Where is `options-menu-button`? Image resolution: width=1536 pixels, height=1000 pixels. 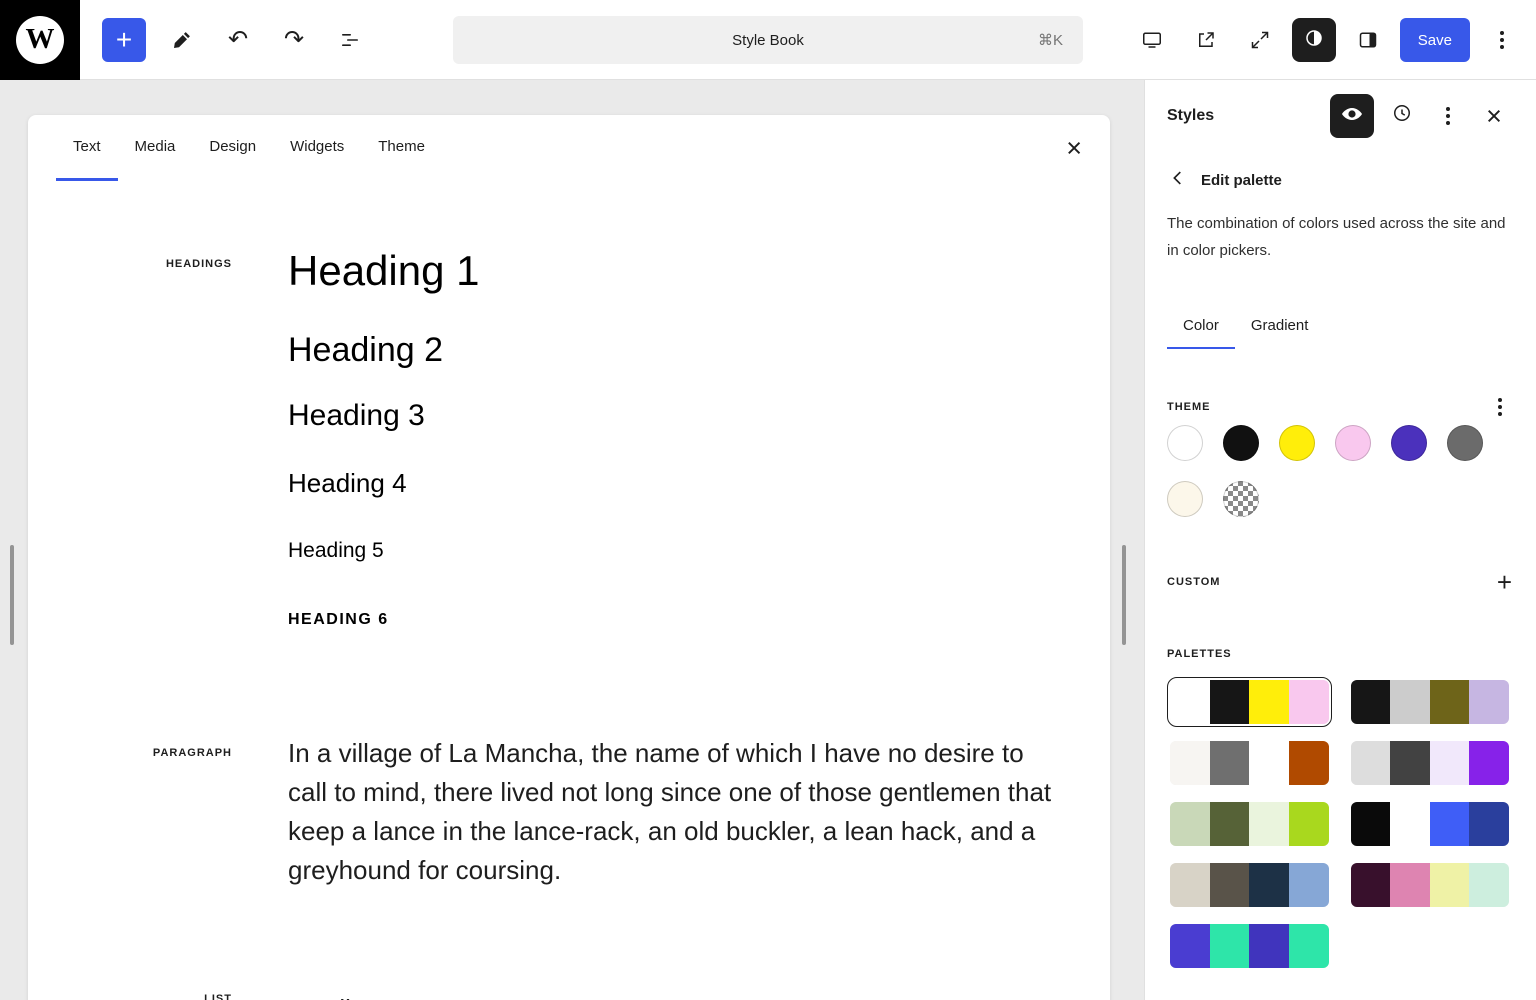 options-menu-button is located at coordinates (1502, 40).